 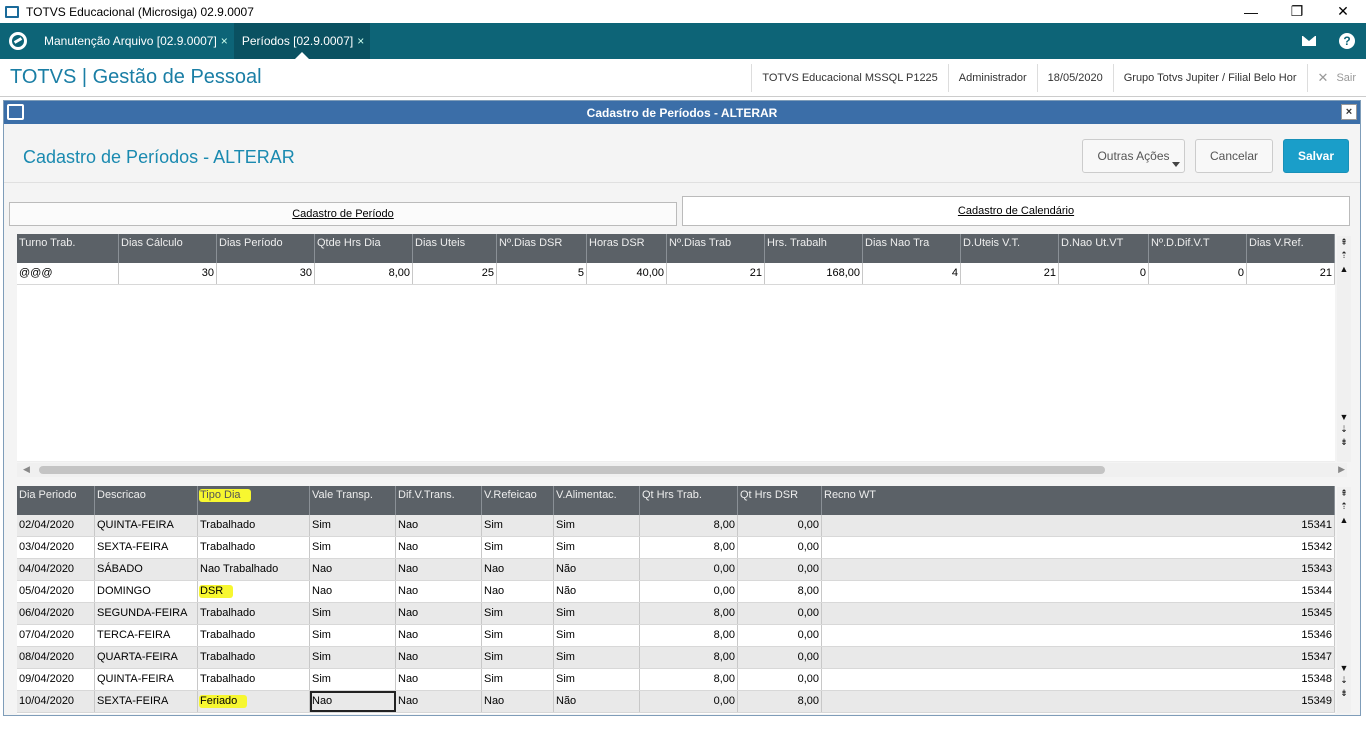 What do you see at coordinates (56, 525) in the screenshot?
I see `cell: 02/04/2020` at bounding box center [56, 525].